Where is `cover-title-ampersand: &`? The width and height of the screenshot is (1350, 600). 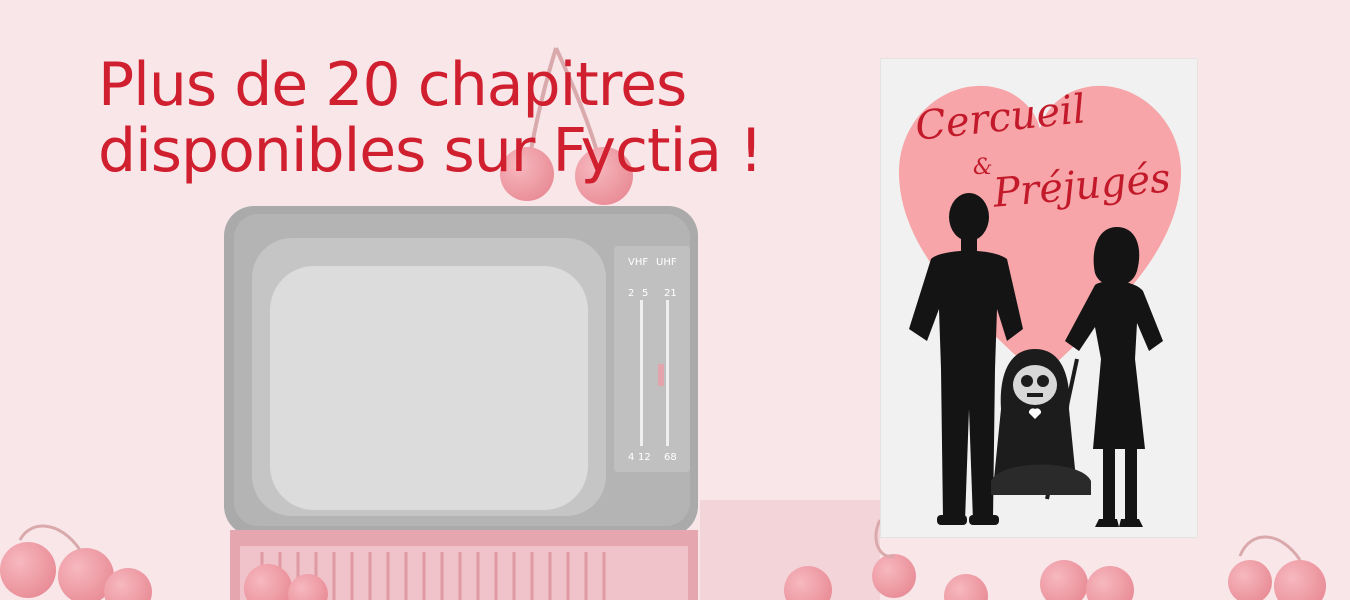 cover-title-ampersand: & is located at coordinates (983, 167).